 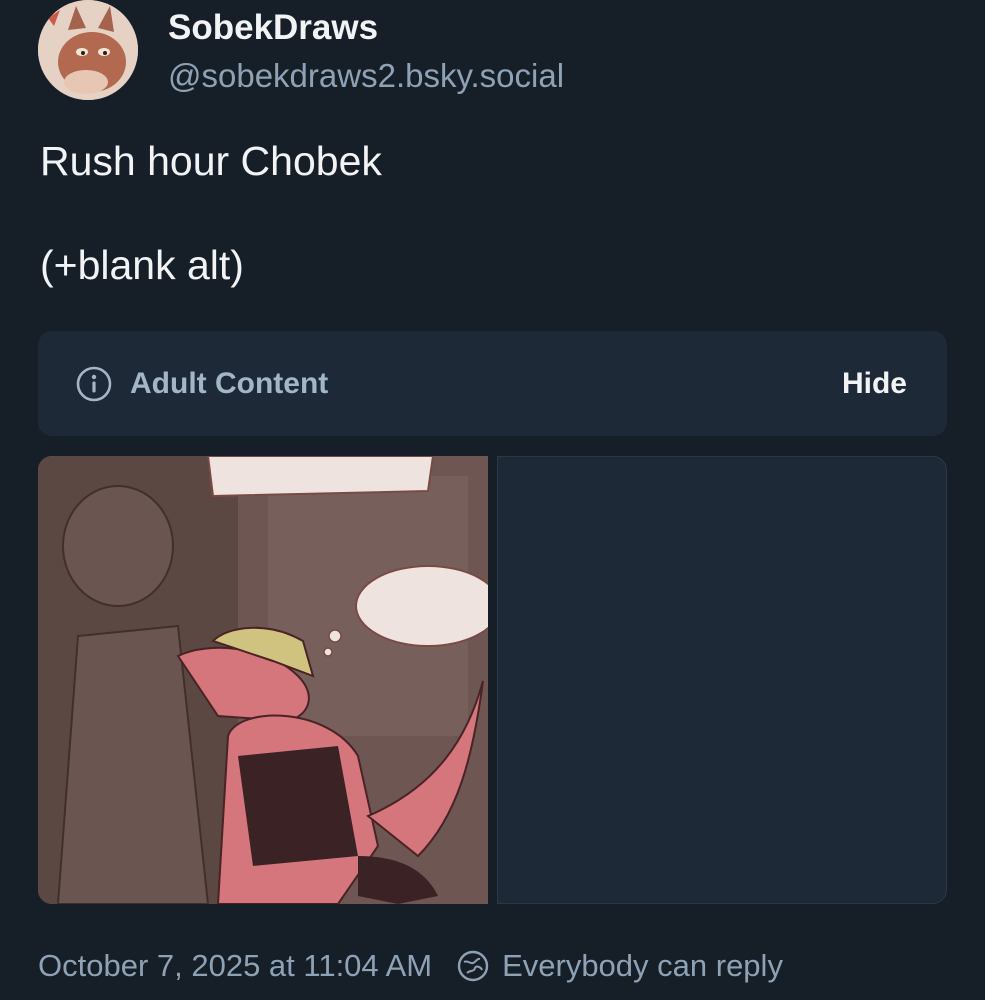 I want to click on post-text: Rush hour Chobek (+blank alt), so click(x=211, y=213).